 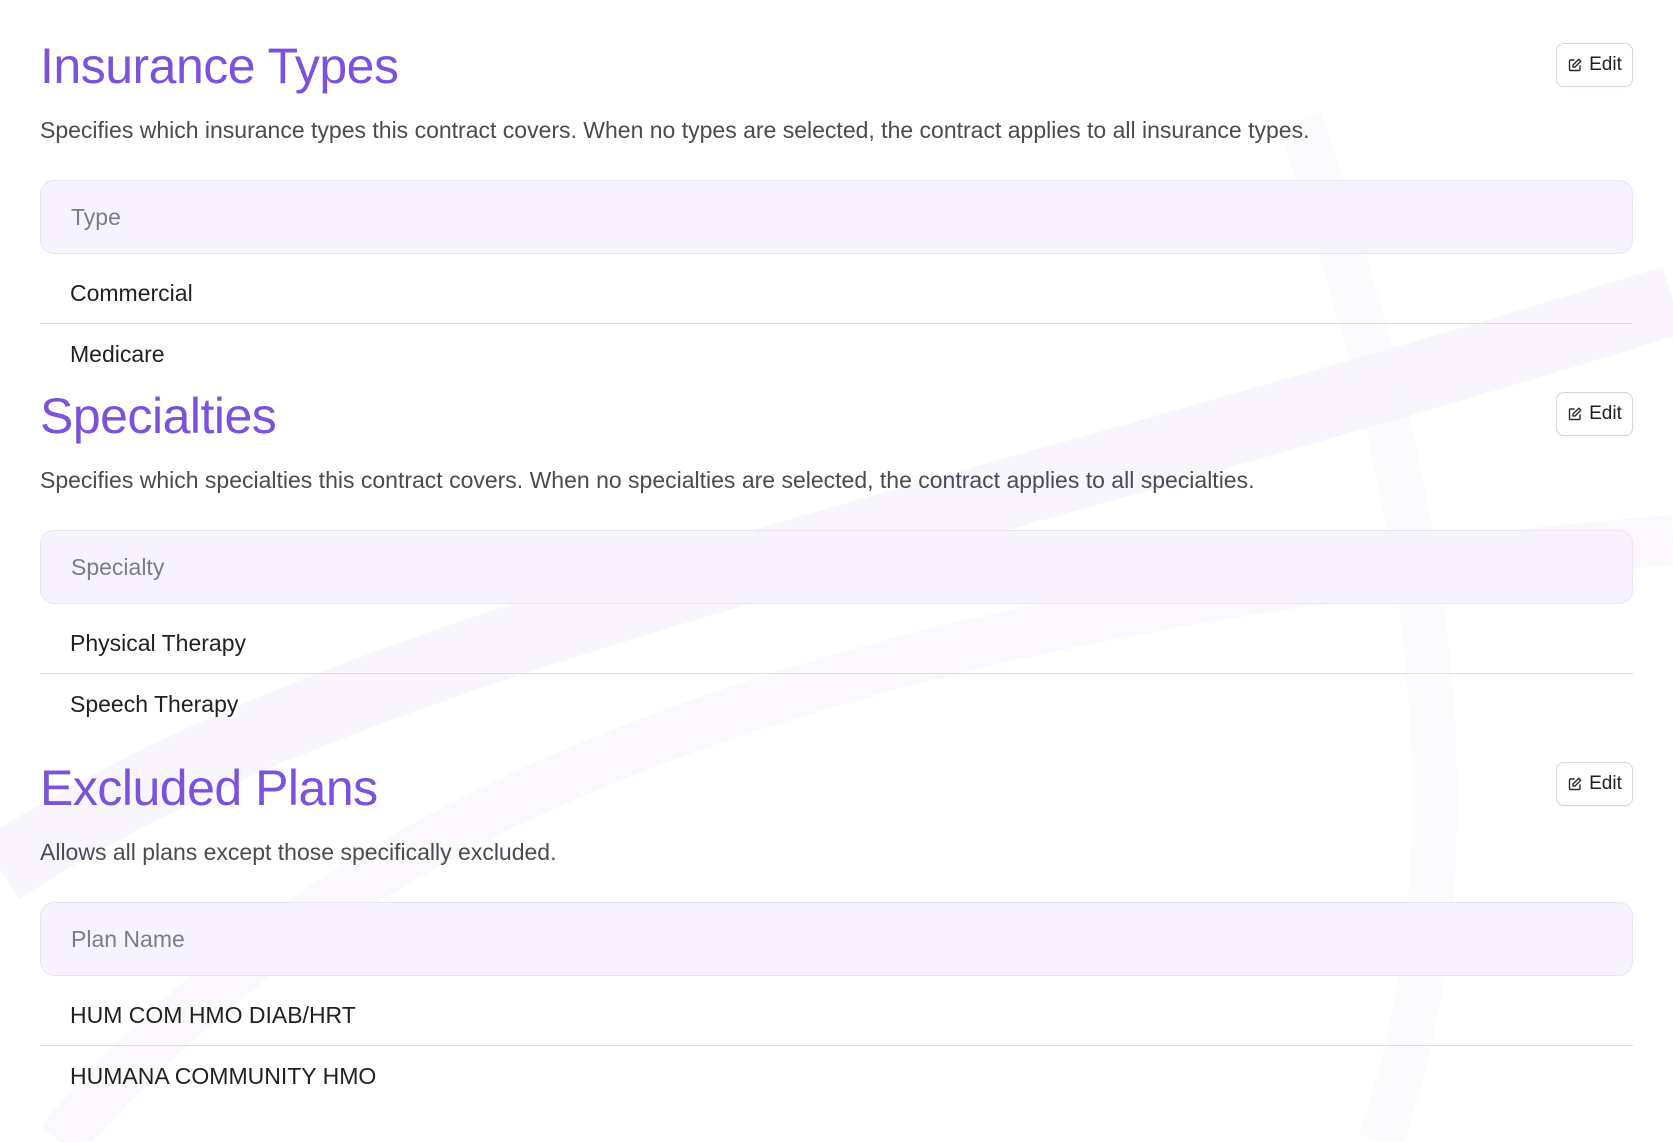 I want to click on table-header-plan-name: Plan Name, so click(x=836, y=939).